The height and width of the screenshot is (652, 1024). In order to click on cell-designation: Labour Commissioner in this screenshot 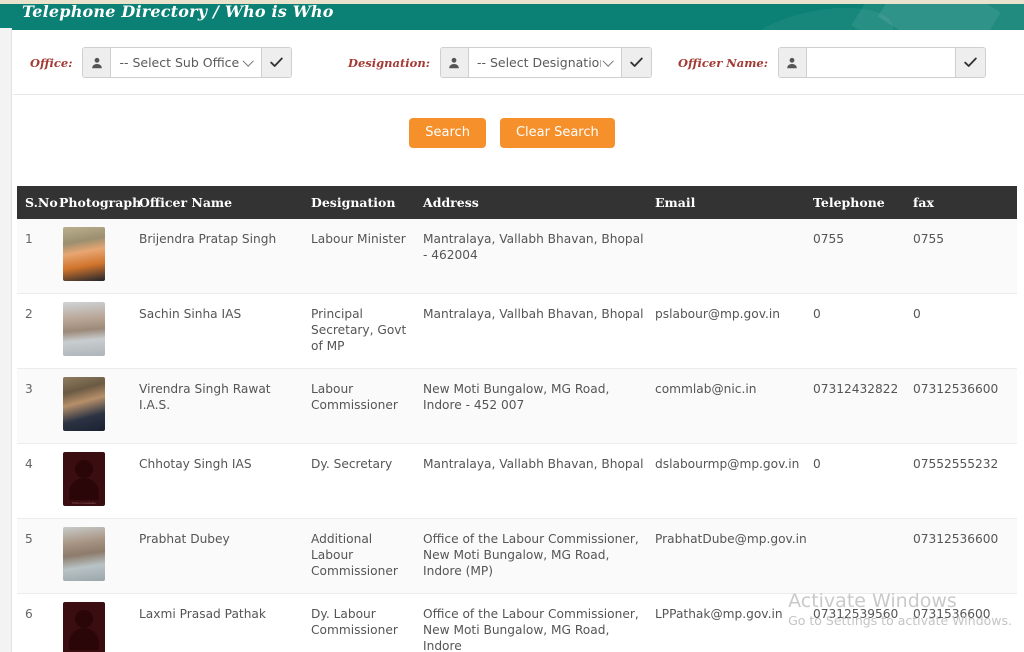, I will do `click(367, 406)`.